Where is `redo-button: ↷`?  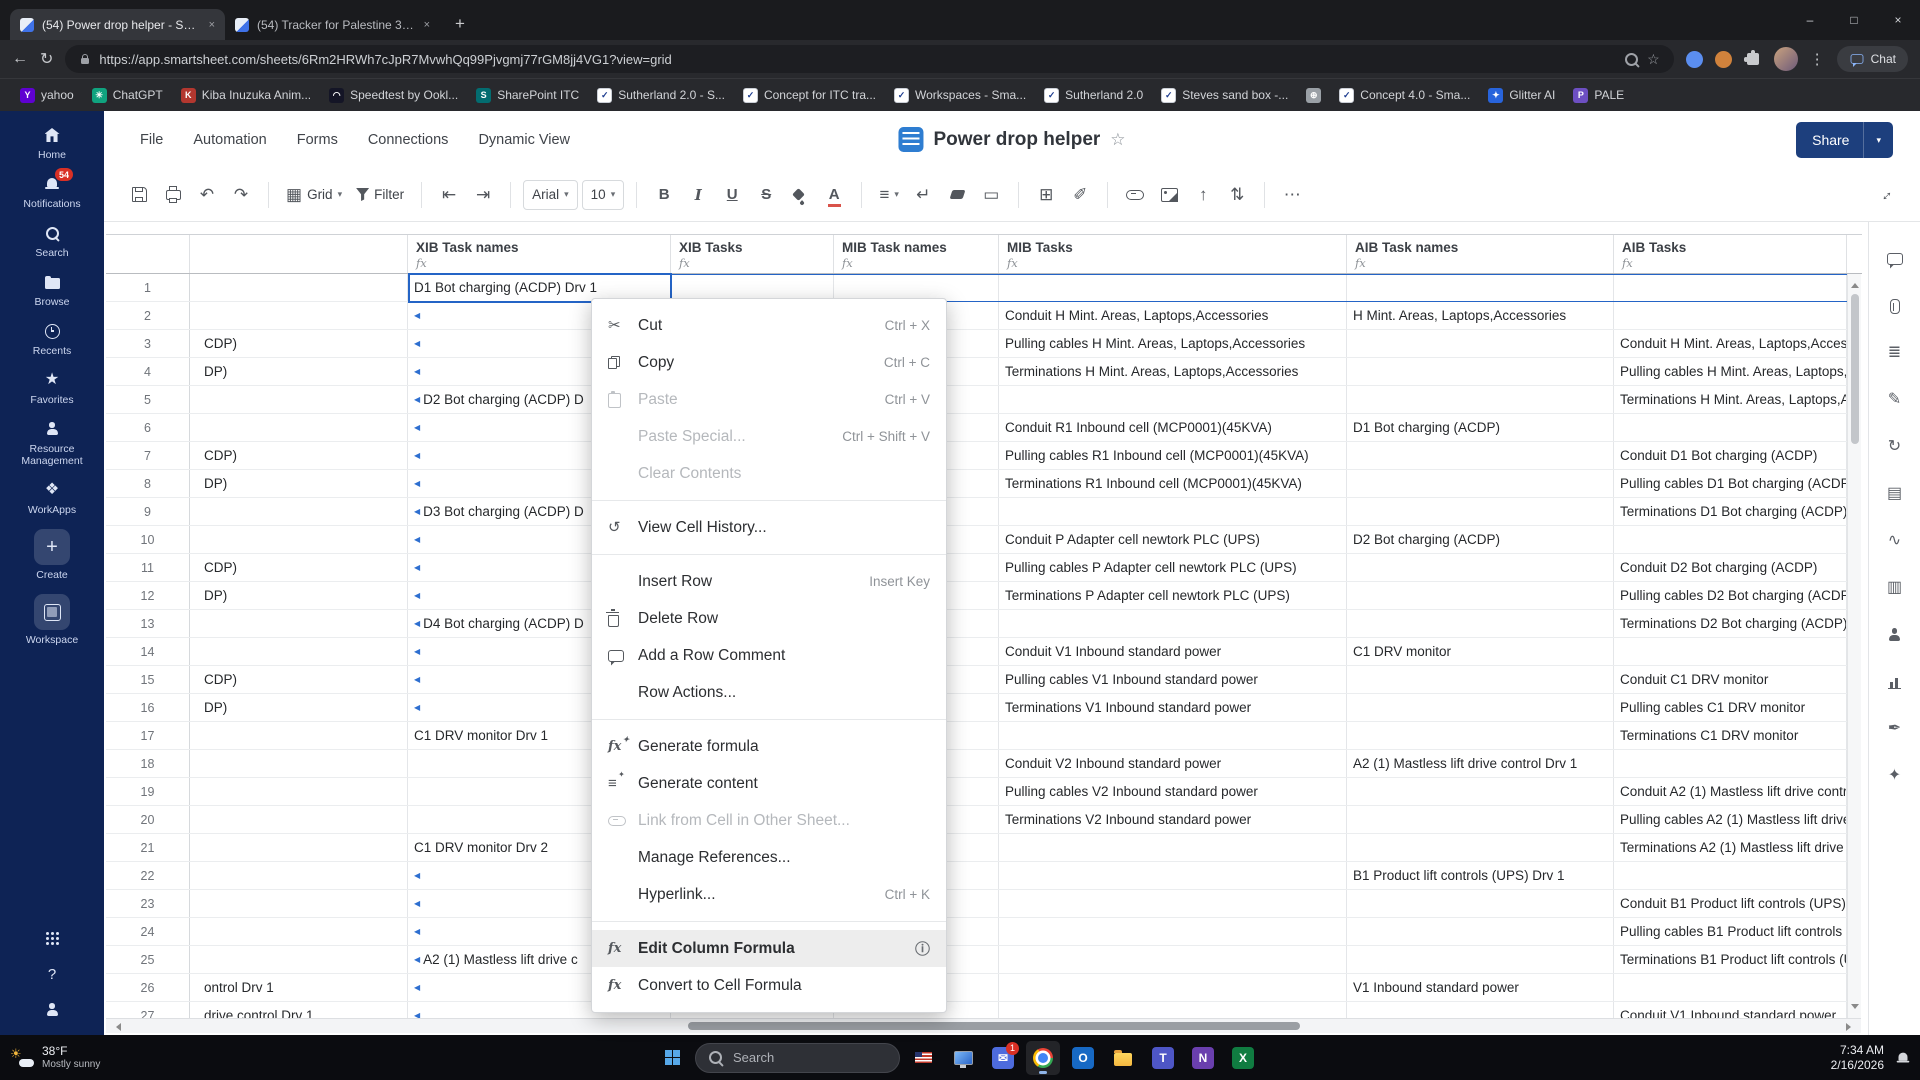
redo-button: ↷ is located at coordinates (241, 195).